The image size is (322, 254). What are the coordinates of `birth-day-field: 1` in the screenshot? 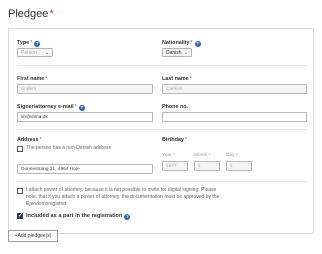 It's located at (239, 166).